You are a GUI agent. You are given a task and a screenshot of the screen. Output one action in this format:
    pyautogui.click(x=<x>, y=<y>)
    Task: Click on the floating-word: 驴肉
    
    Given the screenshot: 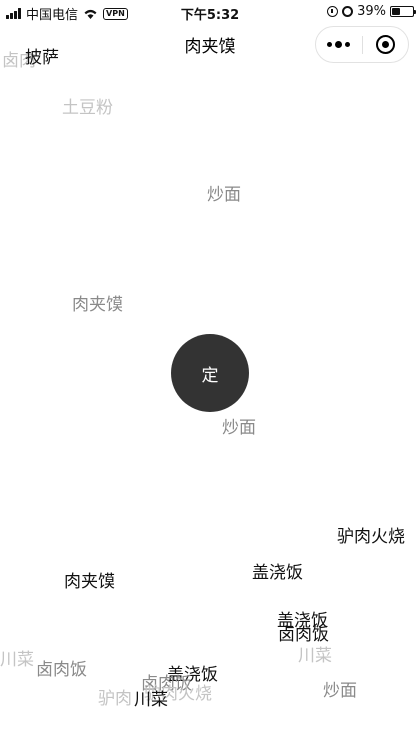 What is the action you would take?
    pyautogui.click(x=115, y=699)
    